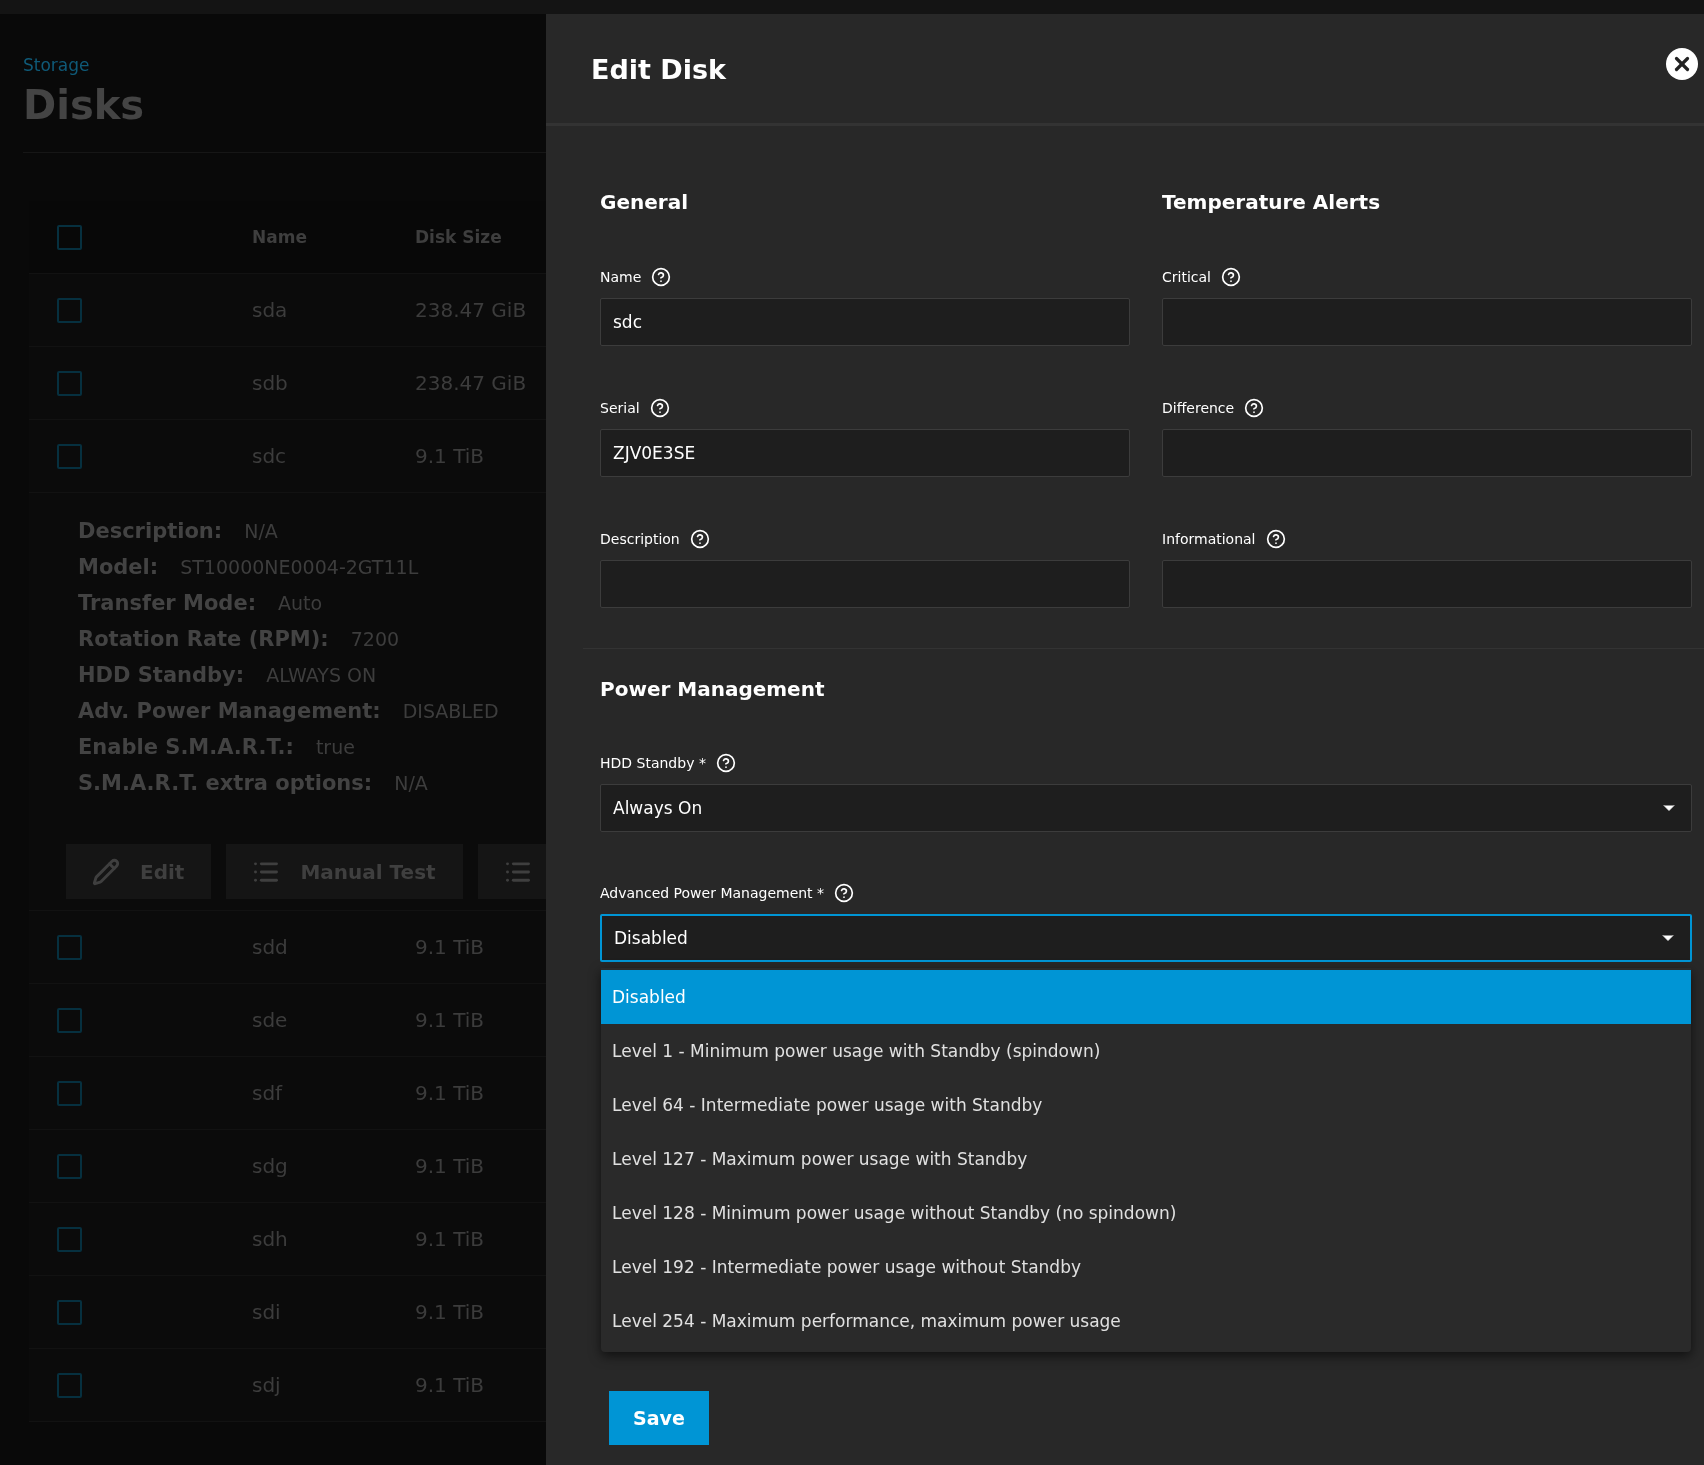 The height and width of the screenshot is (1465, 1704). What do you see at coordinates (106, 871) in the screenshot?
I see `pencil-icon` at bounding box center [106, 871].